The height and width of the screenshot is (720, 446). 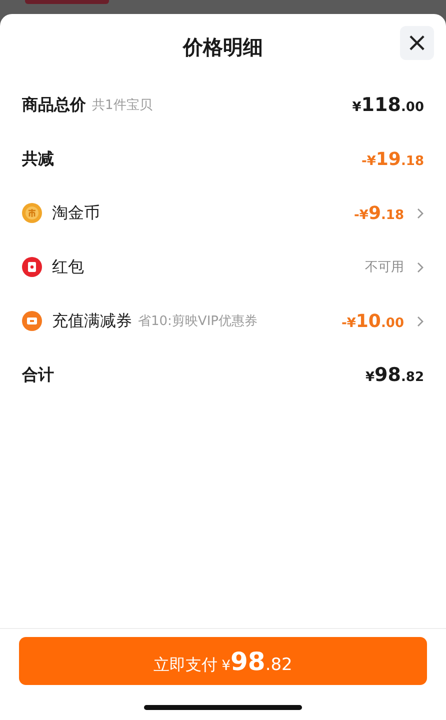 I want to click on envelope-icon, so click(x=32, y=267).